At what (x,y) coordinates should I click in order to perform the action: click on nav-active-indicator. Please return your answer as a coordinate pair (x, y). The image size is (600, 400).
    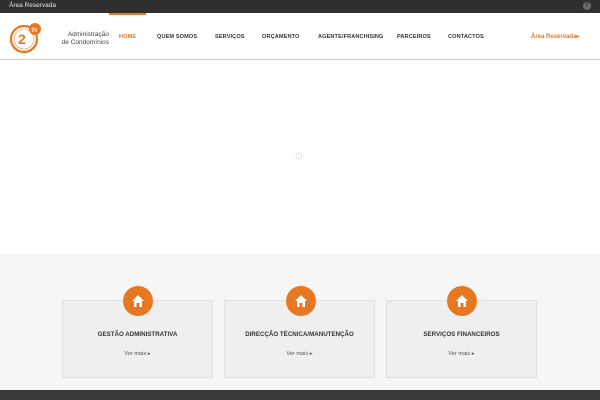
    Looking at the image, I should click on (127, 14).